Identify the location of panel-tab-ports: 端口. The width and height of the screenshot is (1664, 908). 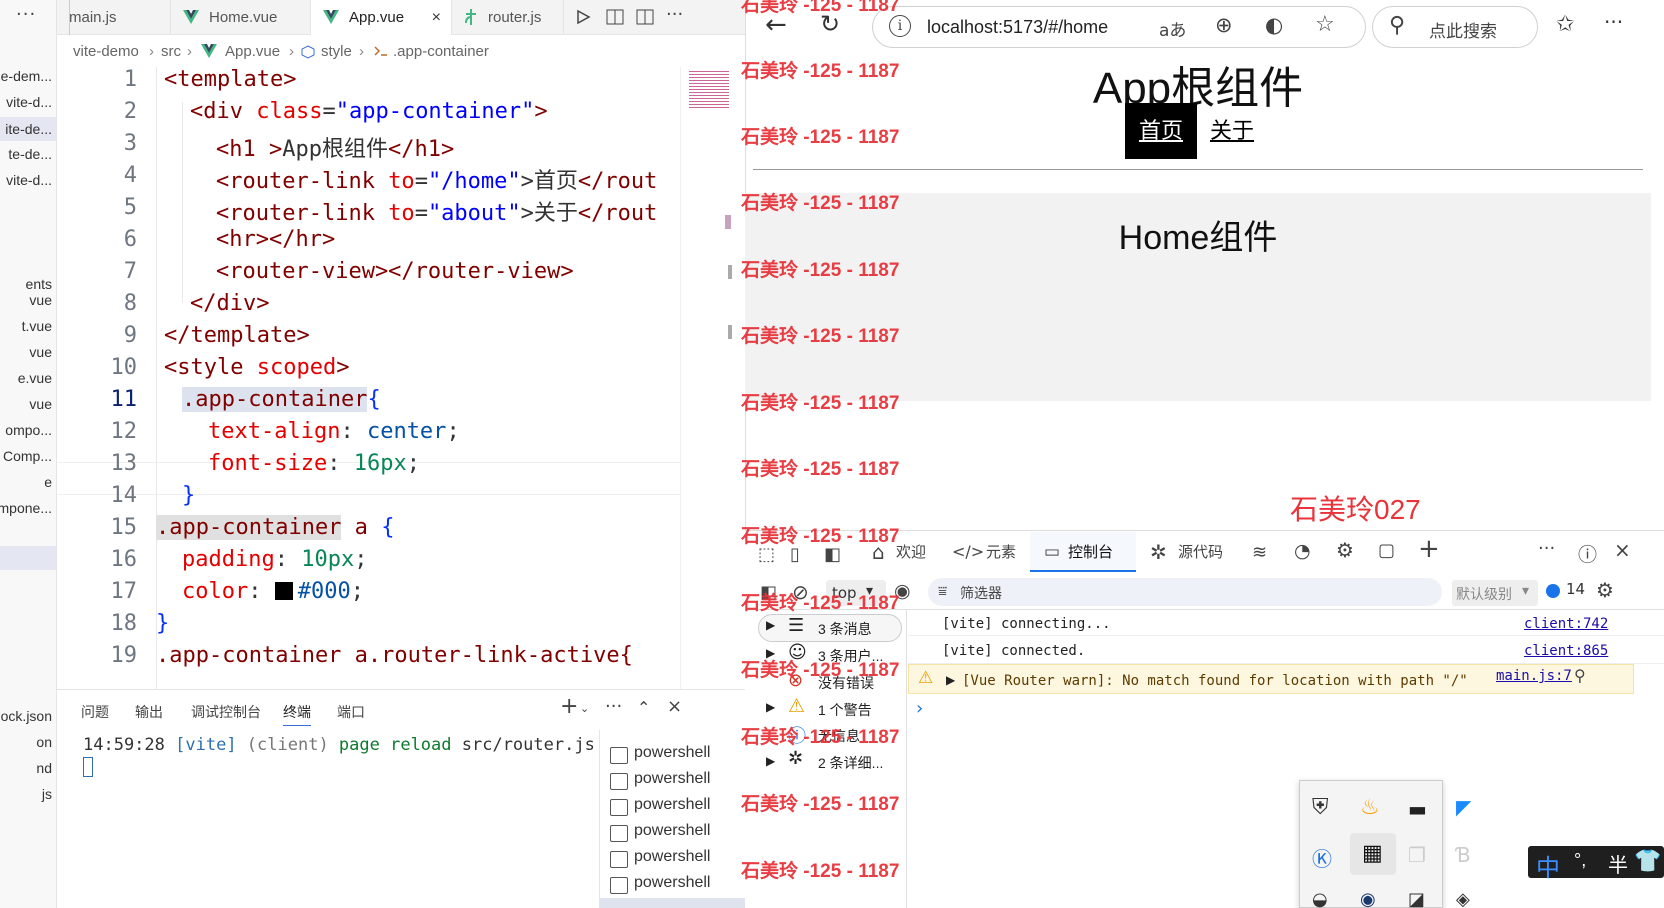
(351, 712).